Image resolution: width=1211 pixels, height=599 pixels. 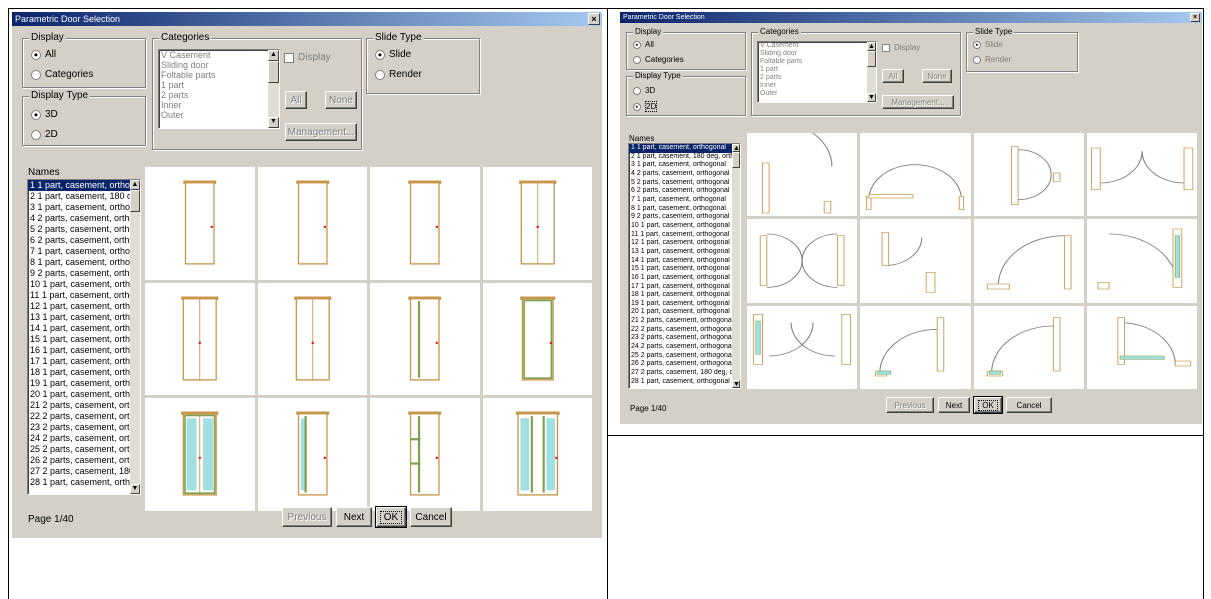 I want to click on list-item: 22 2 parts, casement, orthogonal, so click(x=84, y=416).